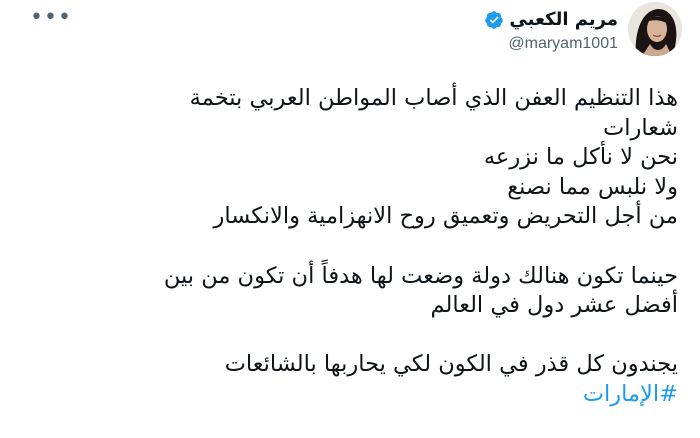 The height and width of the screenshot is (438, 700). What do you see at coordinates (563, 20) in the screenshot?
I see `author-display-name: مريم الكعبي` at bounding box center [563, 20].